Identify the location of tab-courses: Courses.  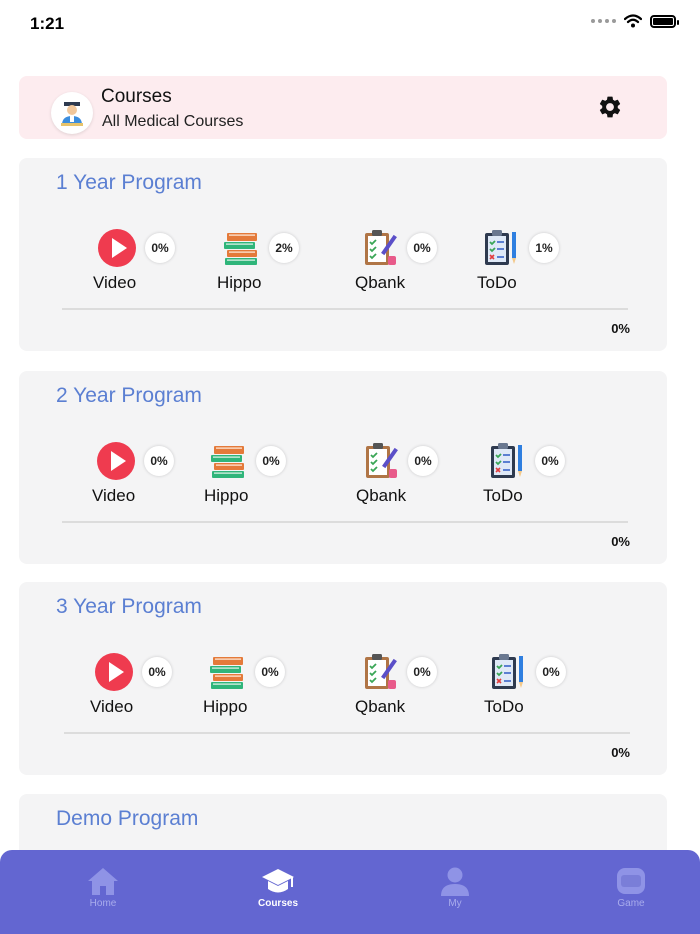
(278, 887).